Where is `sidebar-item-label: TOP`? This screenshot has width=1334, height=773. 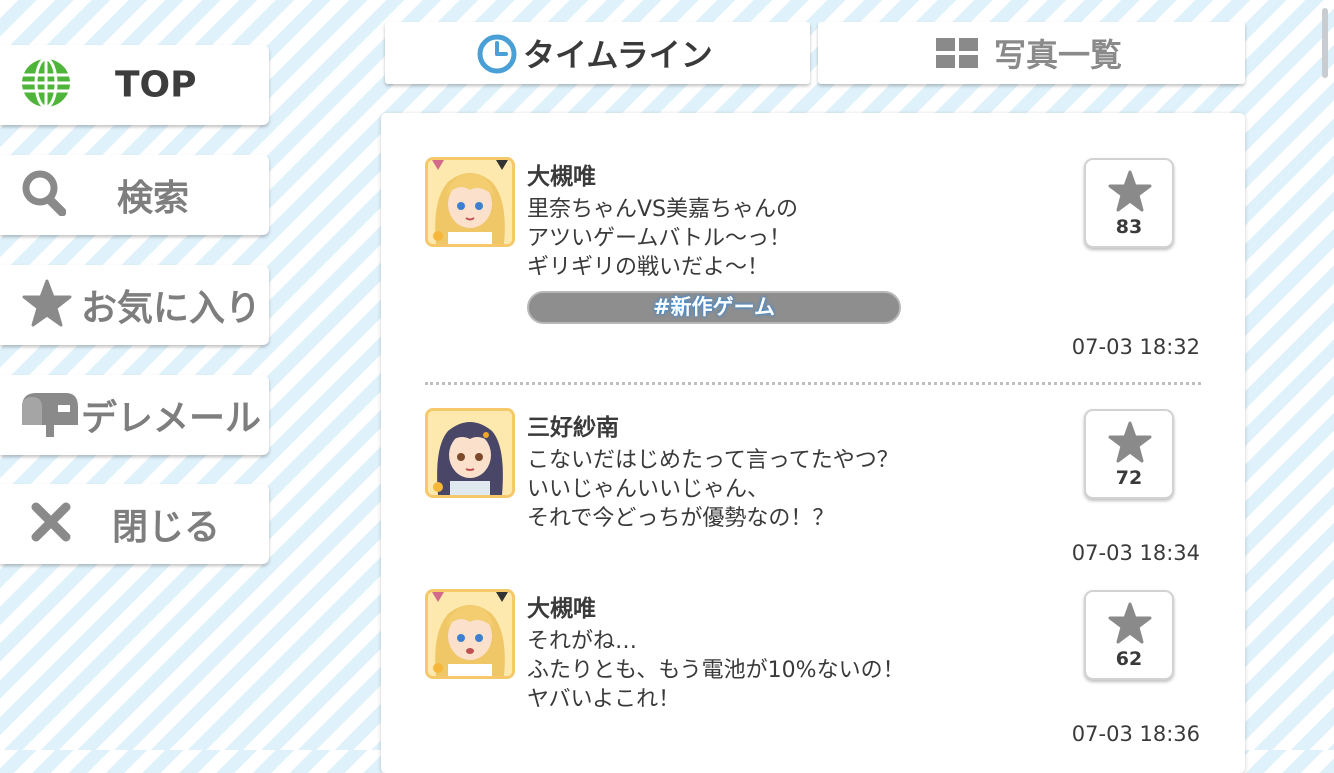 sidebar-item-label: TOP is located at coordinates (156, 85).